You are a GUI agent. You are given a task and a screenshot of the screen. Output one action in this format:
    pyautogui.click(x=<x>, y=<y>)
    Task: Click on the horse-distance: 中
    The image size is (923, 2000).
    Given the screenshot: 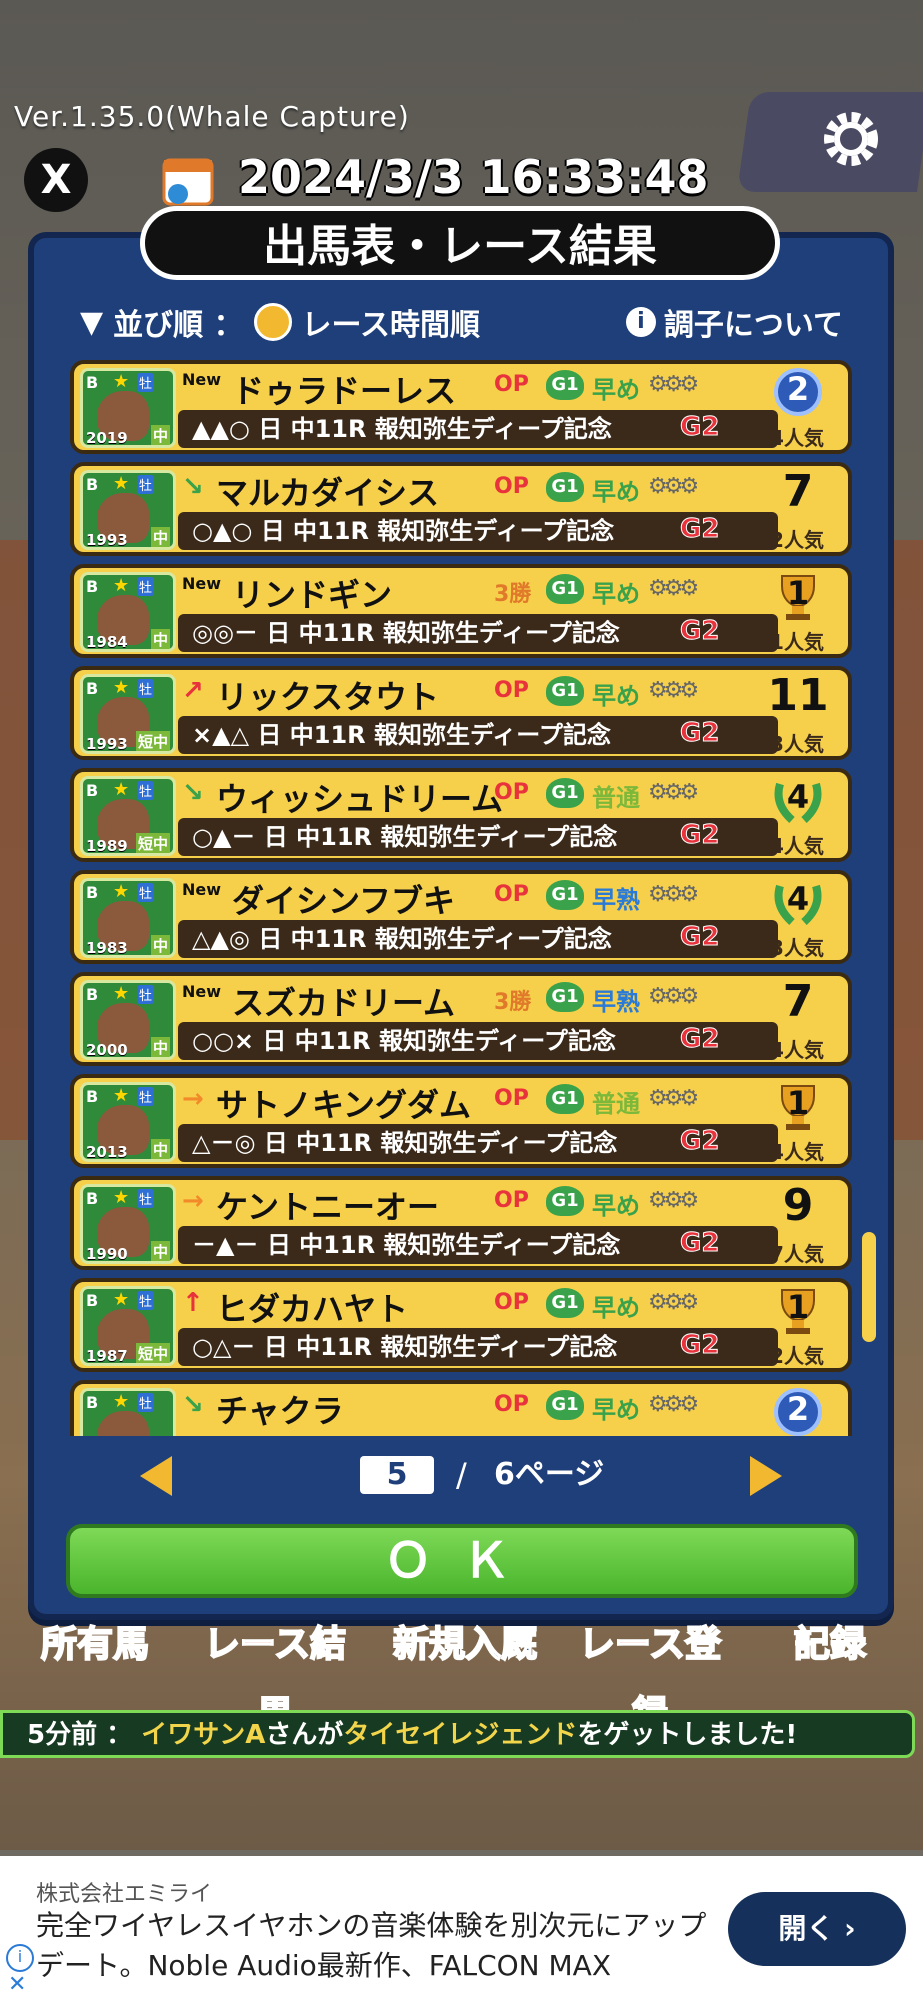 What is the action you would take?
    pyautogui.click(x=160, y=945)
    